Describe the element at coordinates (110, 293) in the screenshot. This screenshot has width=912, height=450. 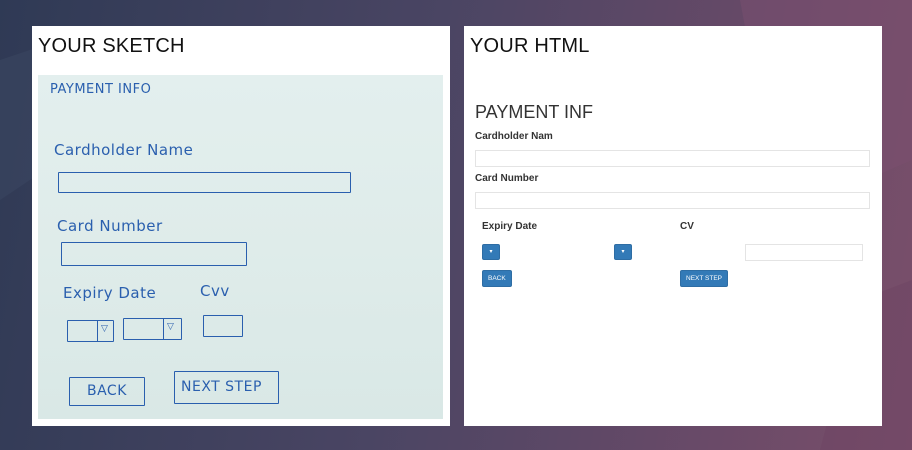
I see `sketch-expiry-label: Expiry Date` at that location.